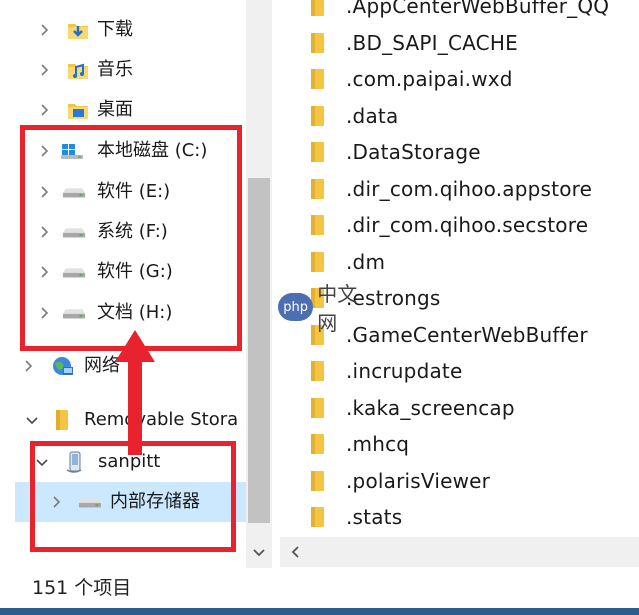 The height and width of the screenshot is (615, 639). I want to click on file-list-item: .BD_SAPI_CACHE, so click(459, 43).